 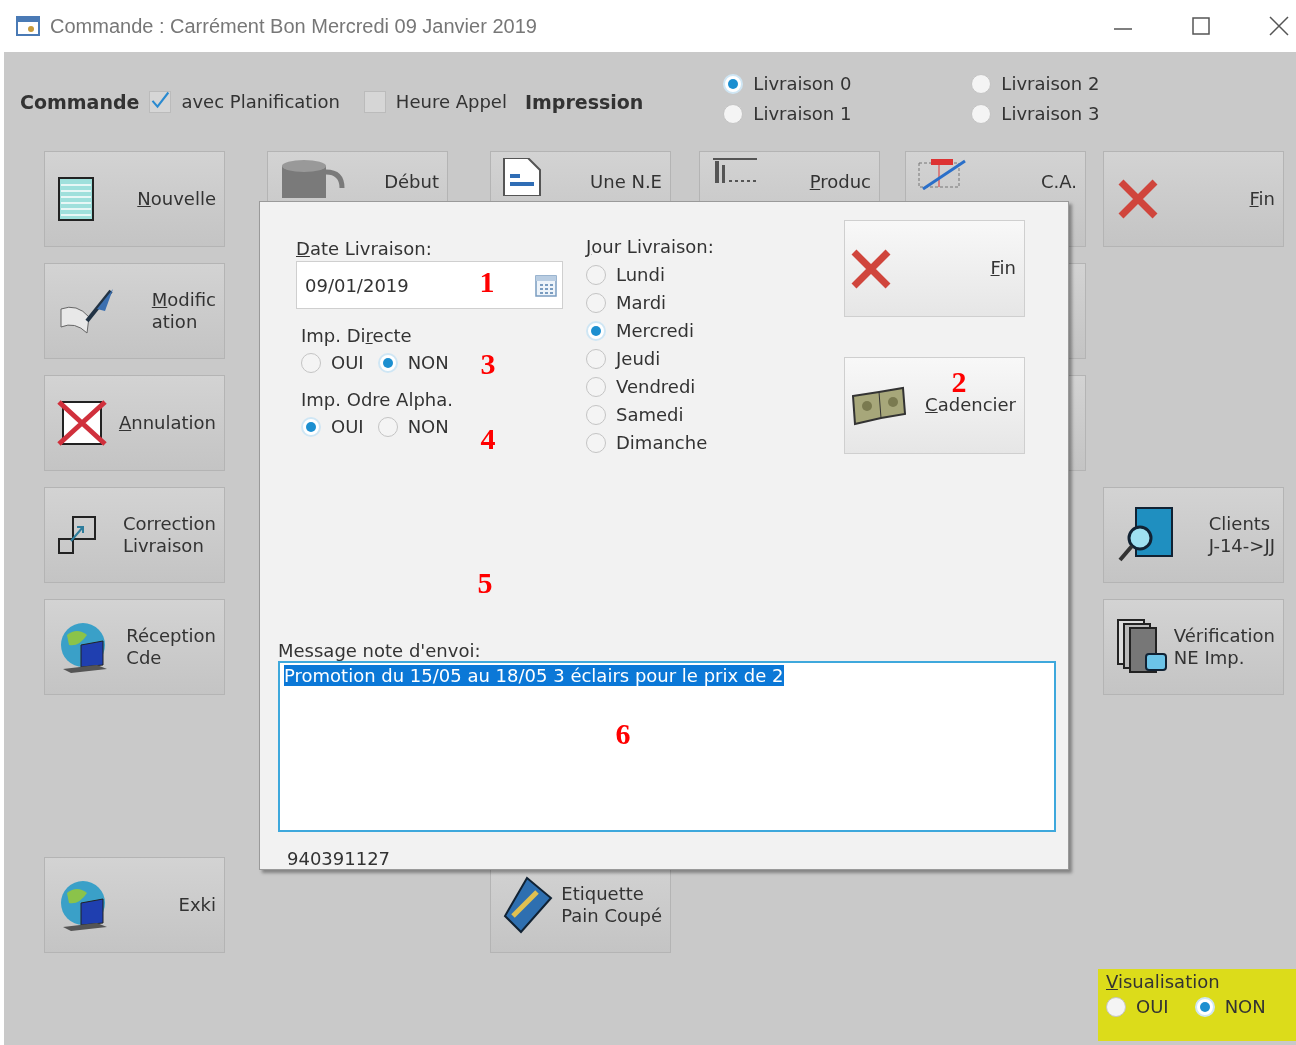 I want to click on visualisation-label: Visualisation, so click(x=1163, y=981).